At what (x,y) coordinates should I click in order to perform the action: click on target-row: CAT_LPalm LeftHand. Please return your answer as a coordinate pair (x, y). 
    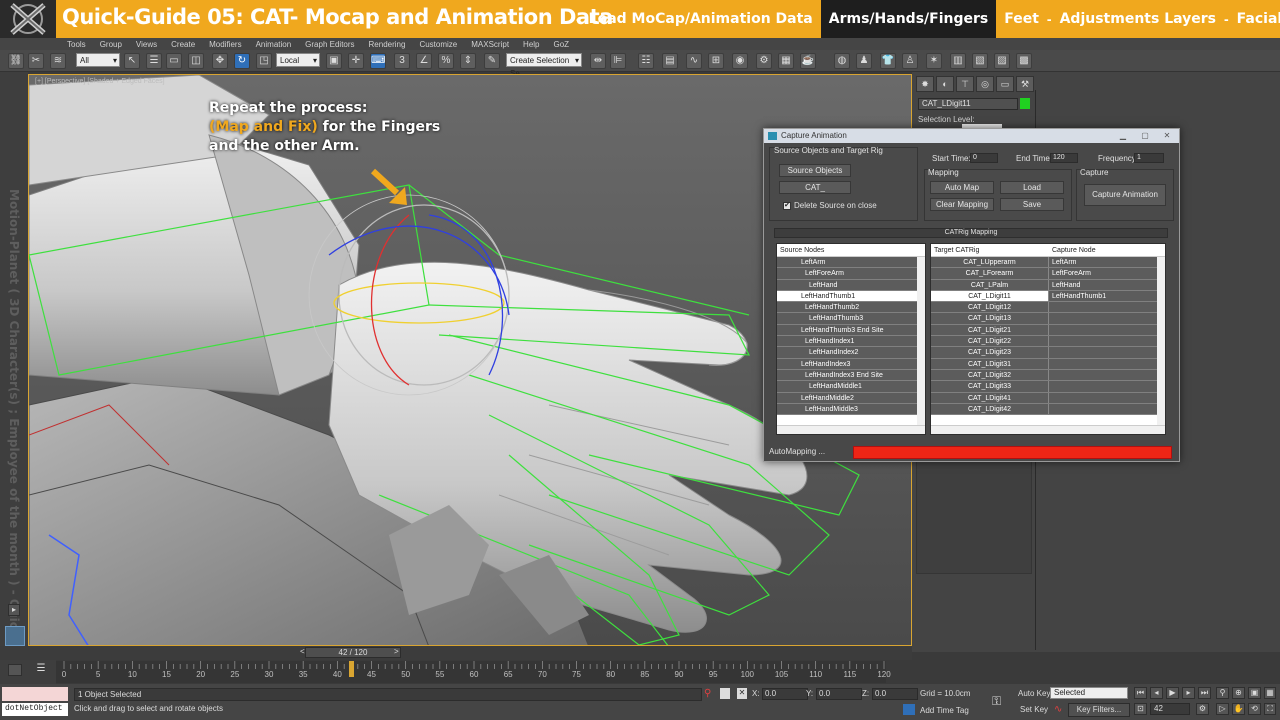
    Looking at the image, I should click on (1044, 285).